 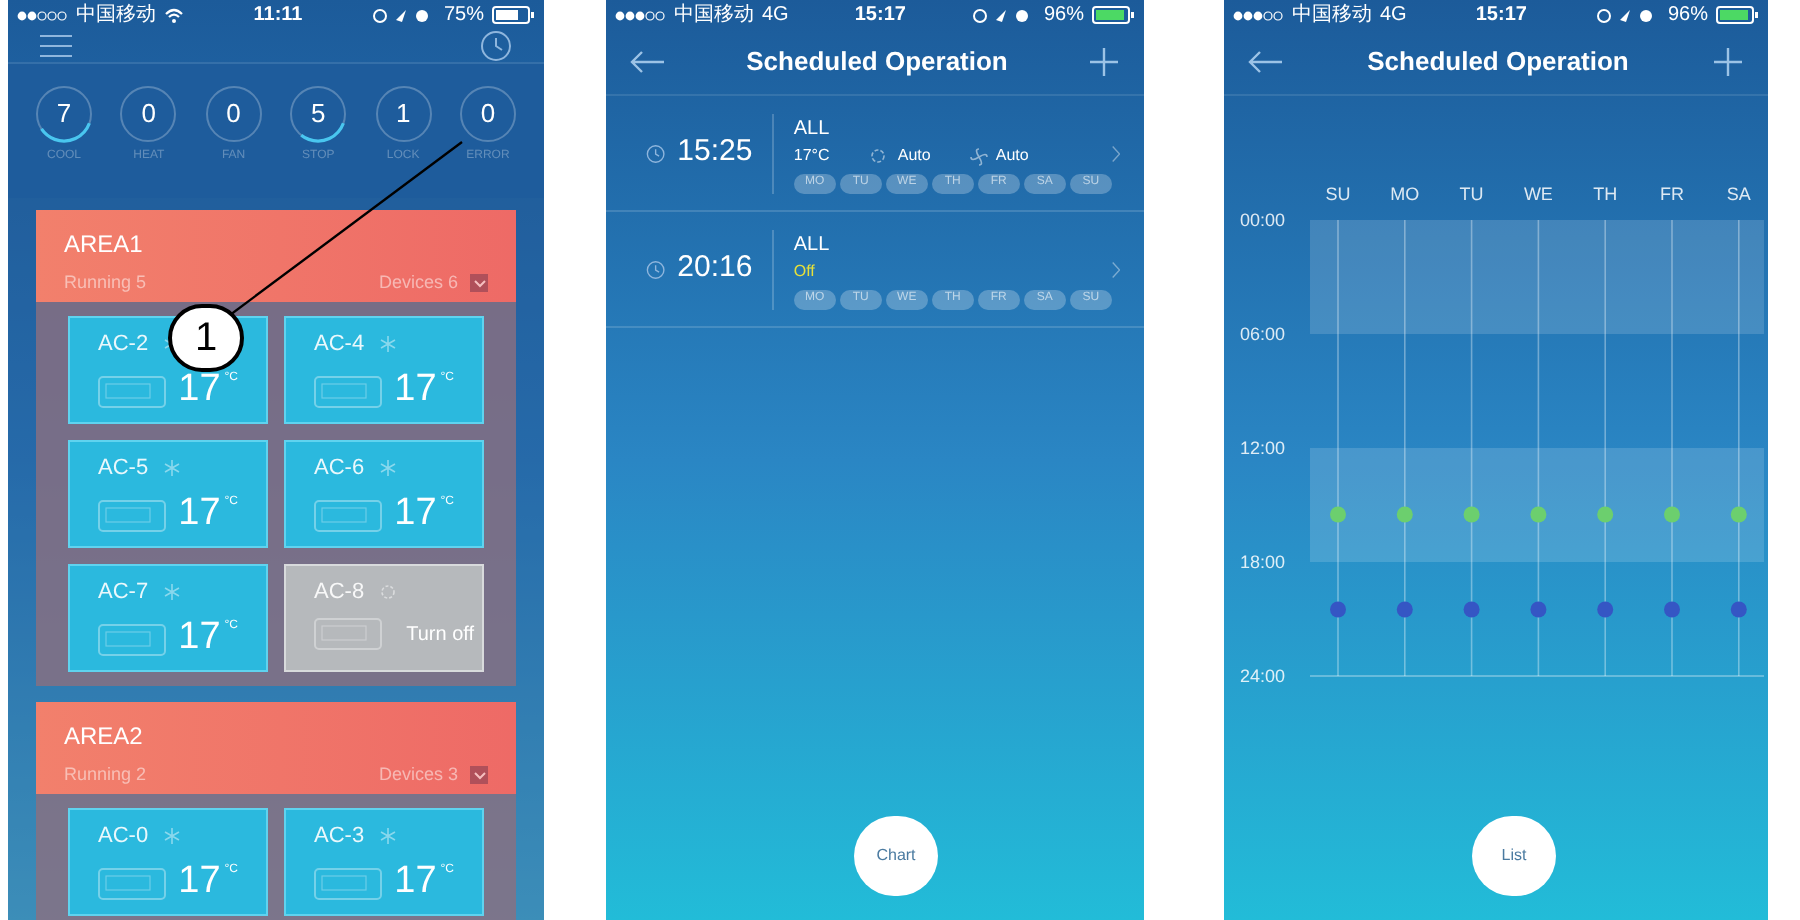 I want to click on area-name: AREA1, so click(x=104, y=245).